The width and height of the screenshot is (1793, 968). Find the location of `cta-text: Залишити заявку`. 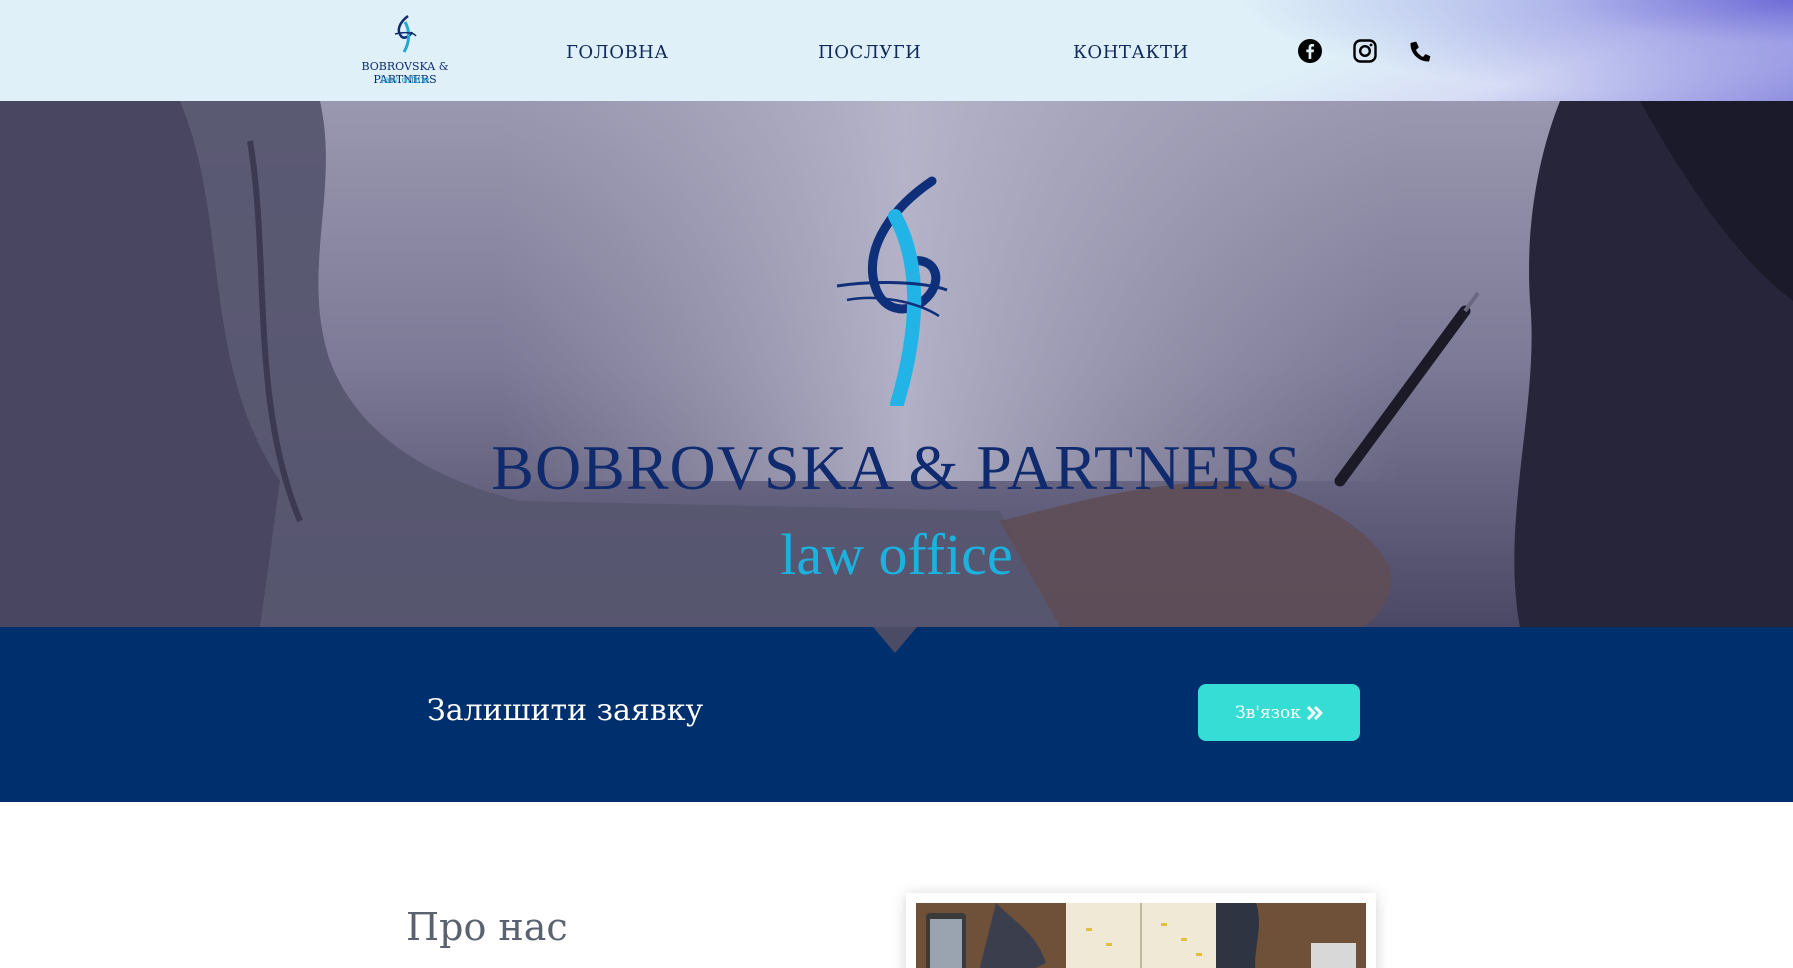

cta-text: Залишити заявку is located at coordinates (565, 710).